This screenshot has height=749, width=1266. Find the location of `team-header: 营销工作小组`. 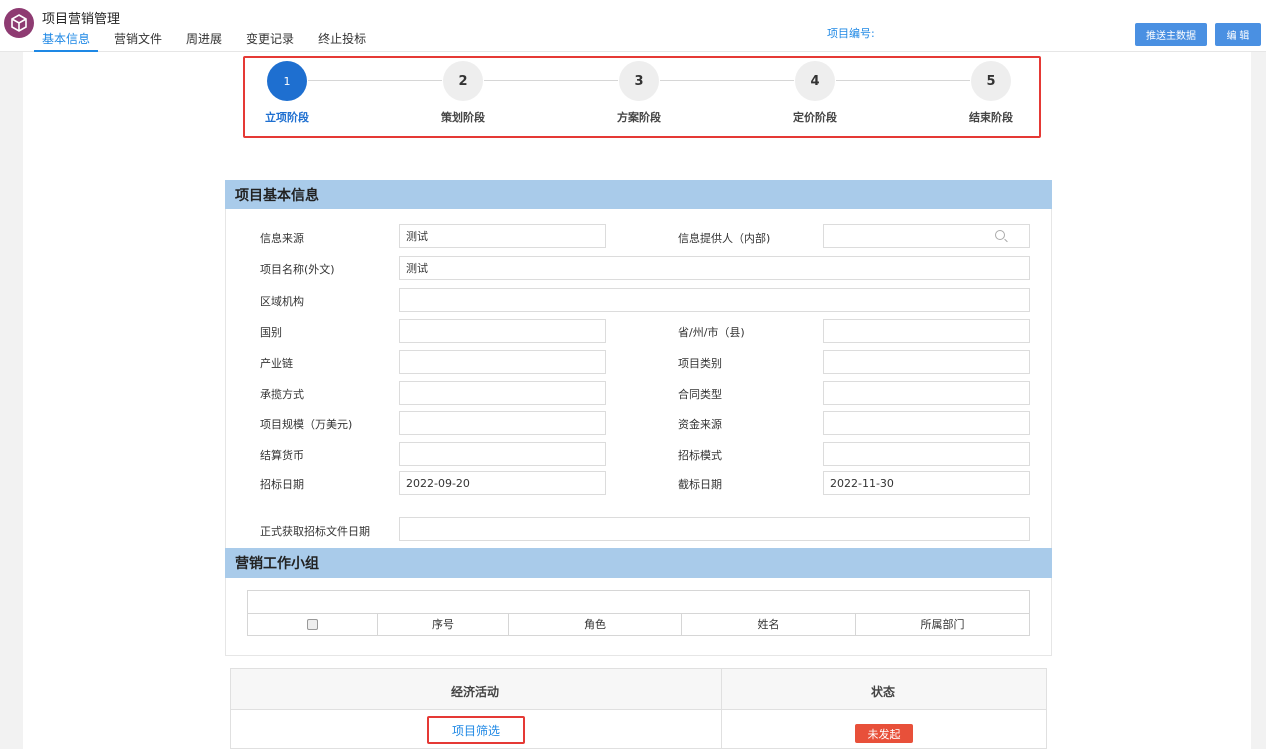

team-header: 营销工作小组 is located at coordinates (638, 563).